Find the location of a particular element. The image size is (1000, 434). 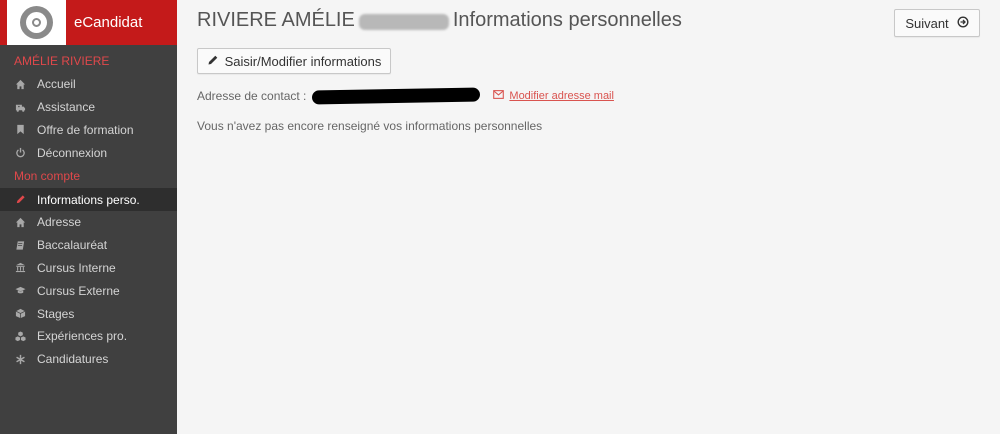

edit-info-button-label: Saisir/Modifier informations is located at coordinates (303, 61).